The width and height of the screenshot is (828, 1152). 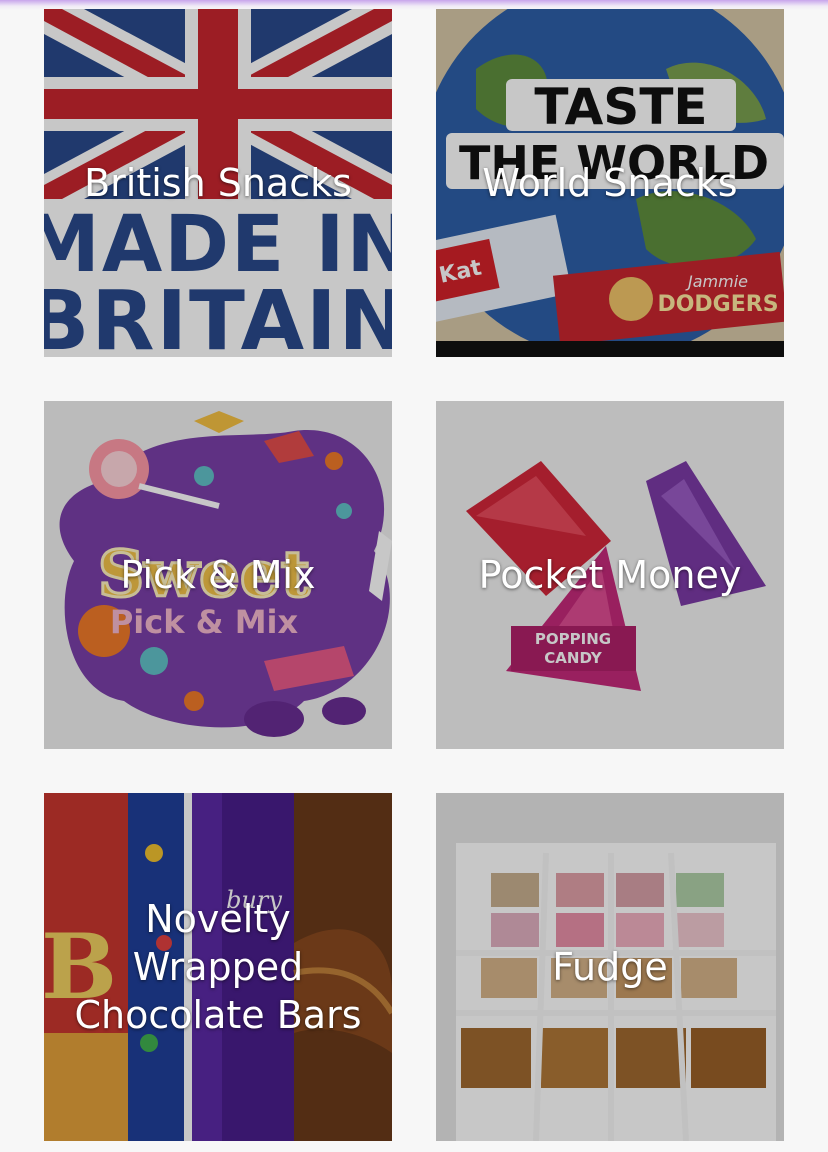 I want to click on category-tile-british-snacks: MADE IN BRITAIN British Snacks, so click(x=218, y=183).